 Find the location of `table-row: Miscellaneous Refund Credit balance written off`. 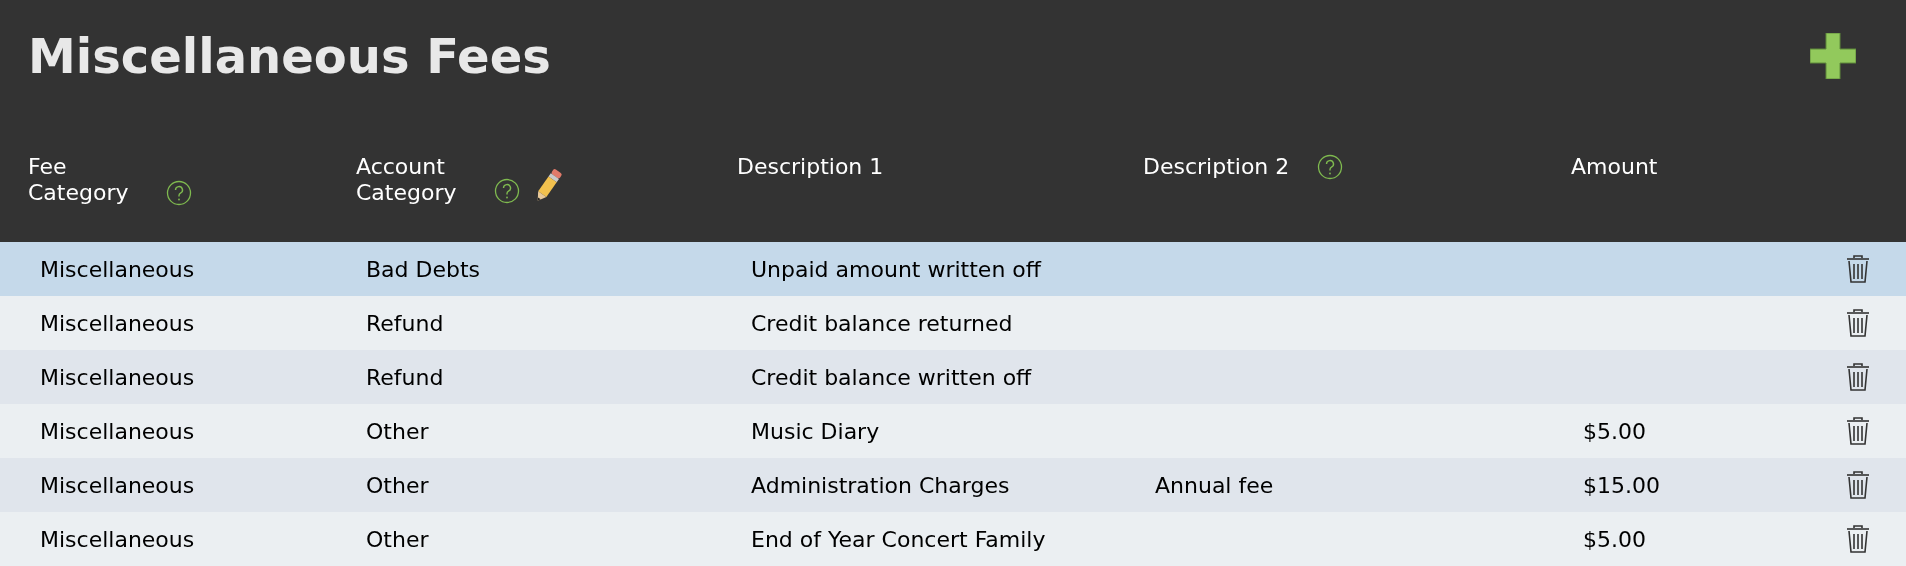

table-row: Miscellaneous Refund Credit balance written off is located at coordinates (953, 377).